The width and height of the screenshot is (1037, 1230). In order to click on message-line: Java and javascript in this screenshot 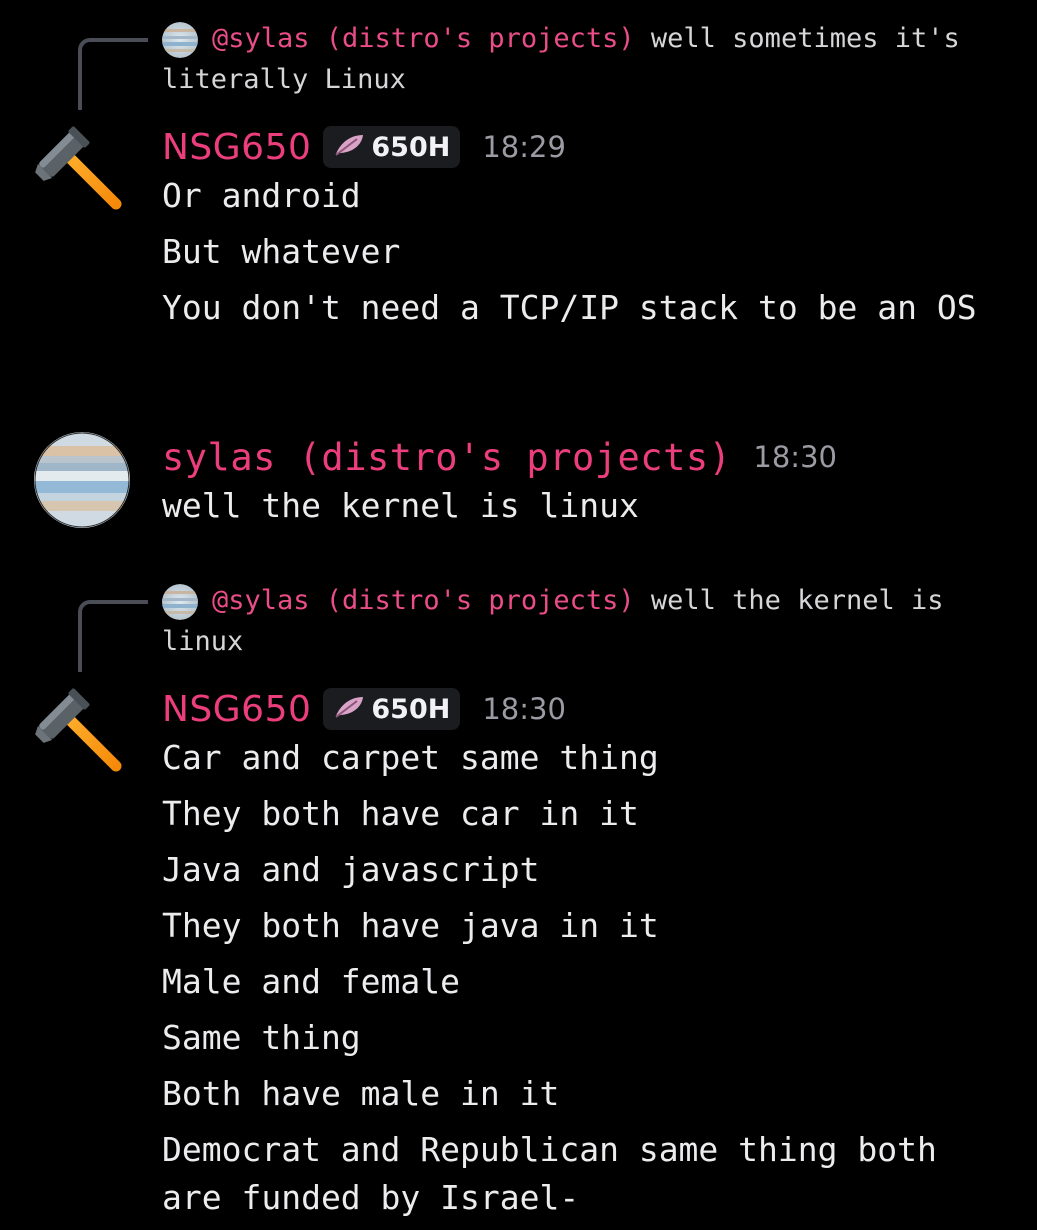, I will do `click(351, 869)`.